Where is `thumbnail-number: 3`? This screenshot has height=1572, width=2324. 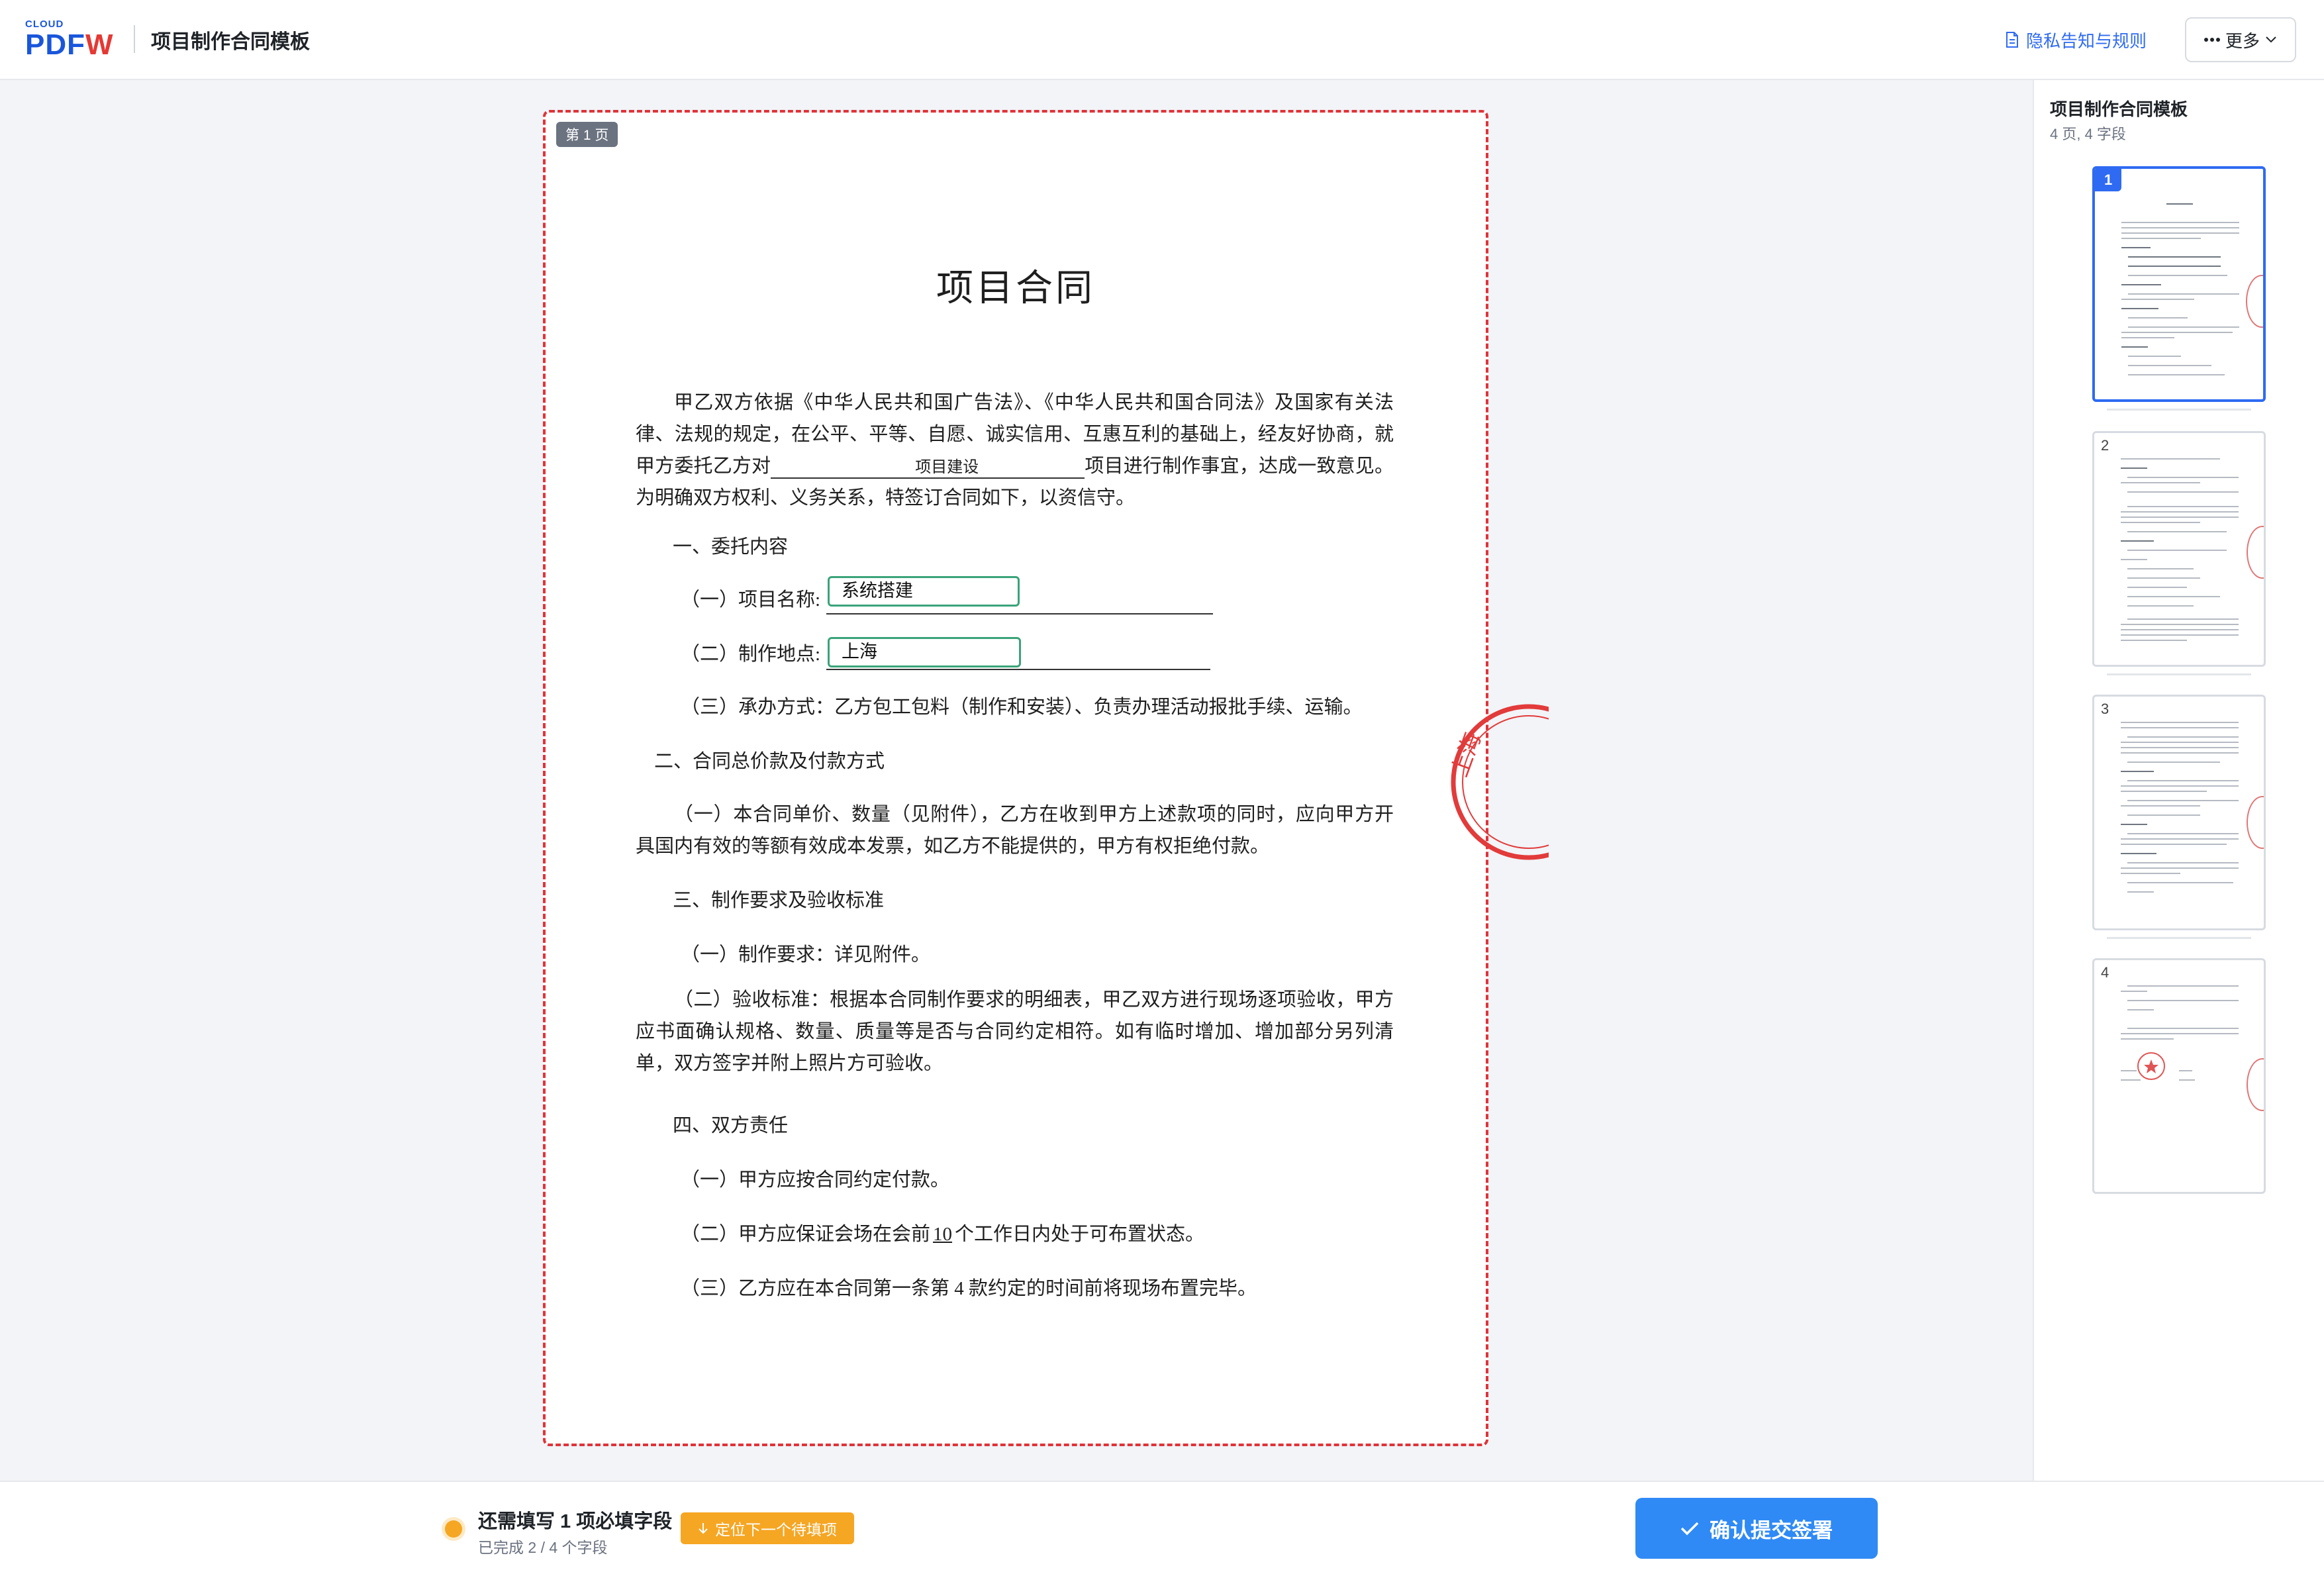 thumbnail-number: 3 is located at coordinates (2105, 709).